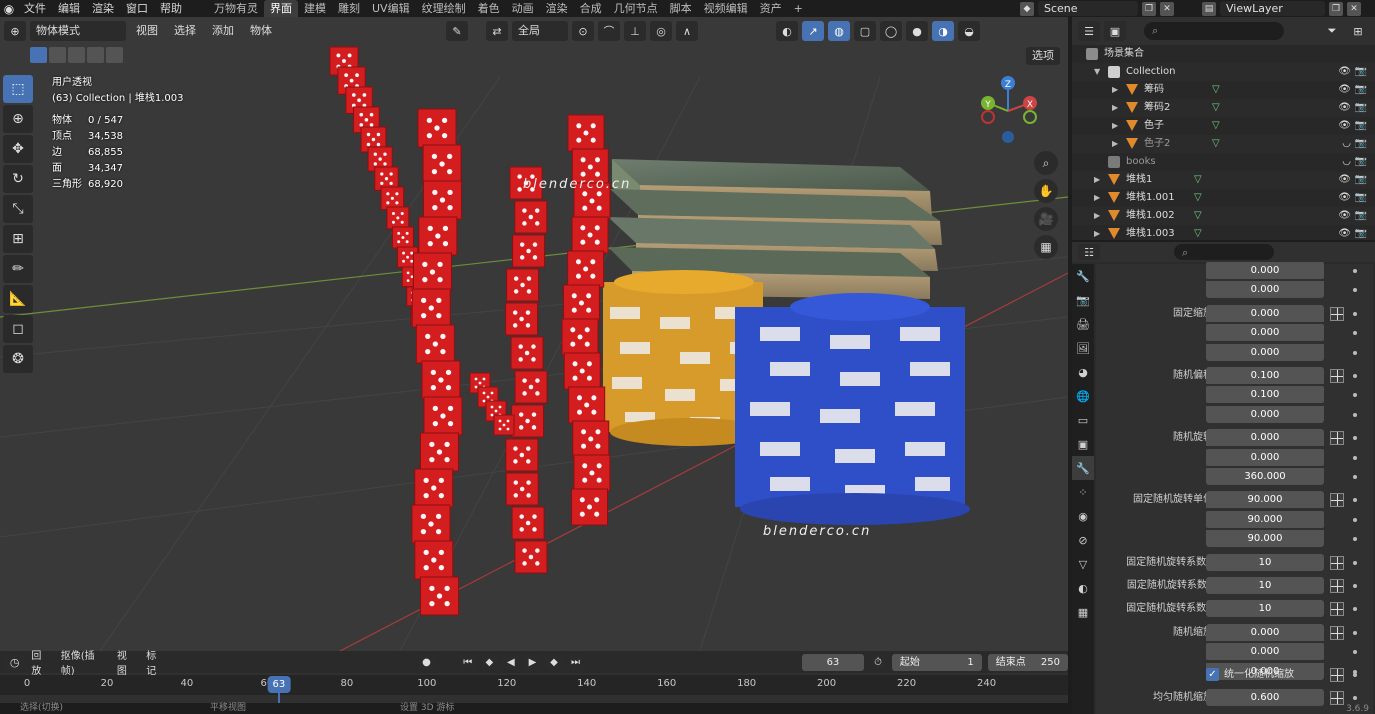 This screenshot has height=714, width=1375. I want to click on options-dropdown: 选项, so click(1043, 56).